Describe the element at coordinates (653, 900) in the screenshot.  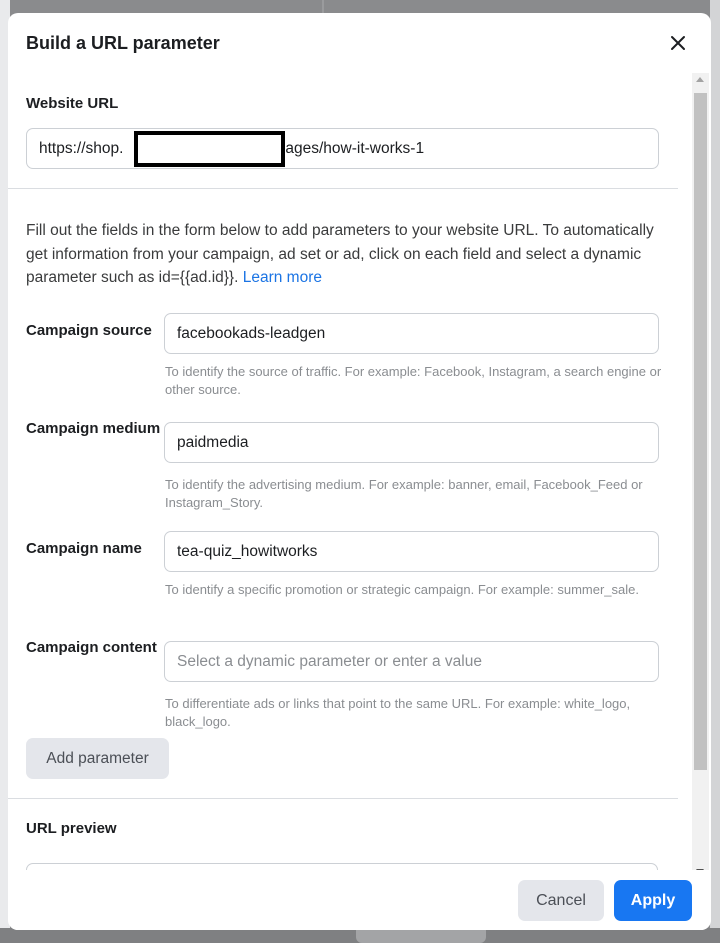
I see `apply-button: Apply` at that location.